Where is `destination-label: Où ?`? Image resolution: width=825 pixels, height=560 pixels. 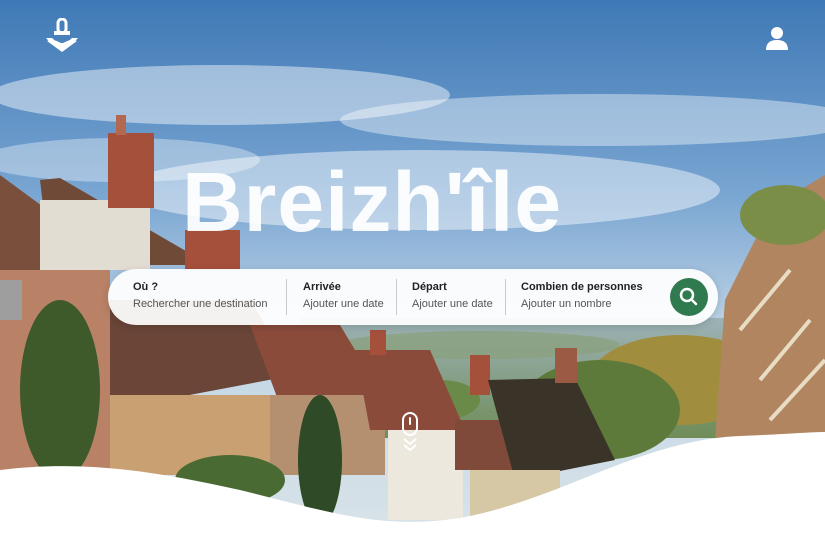 destination-label: Où ? is located at coordinates (146, 287).